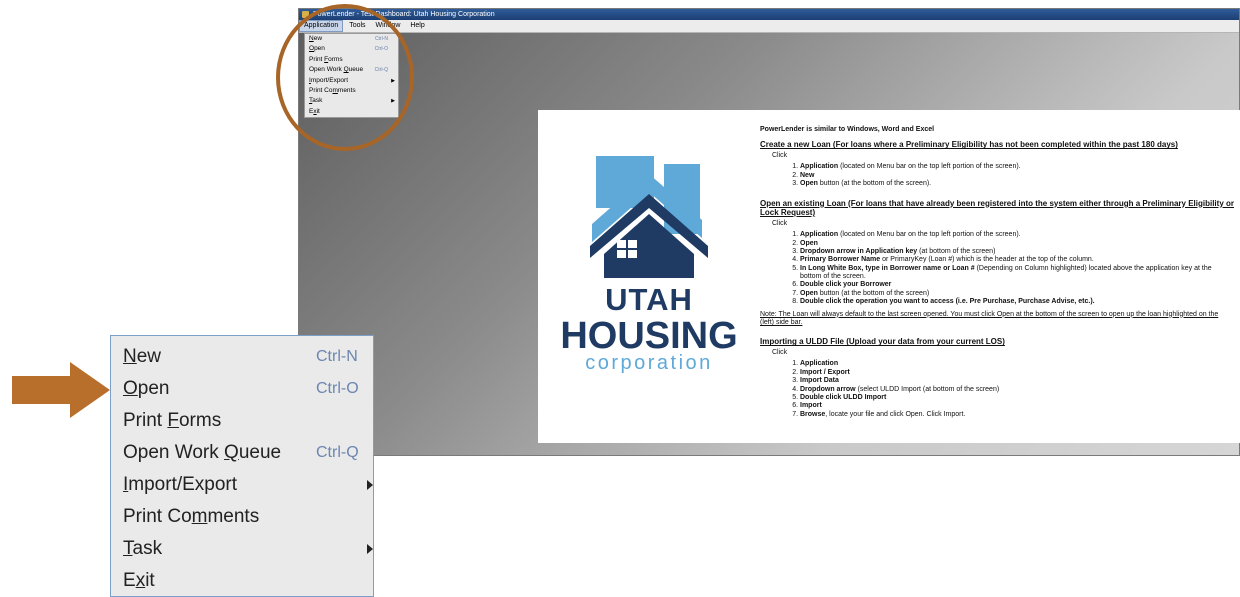  Describe the element at coordinates (825, 372) in the screenshot. I see `step-bold-text: Import / Export` at that location.